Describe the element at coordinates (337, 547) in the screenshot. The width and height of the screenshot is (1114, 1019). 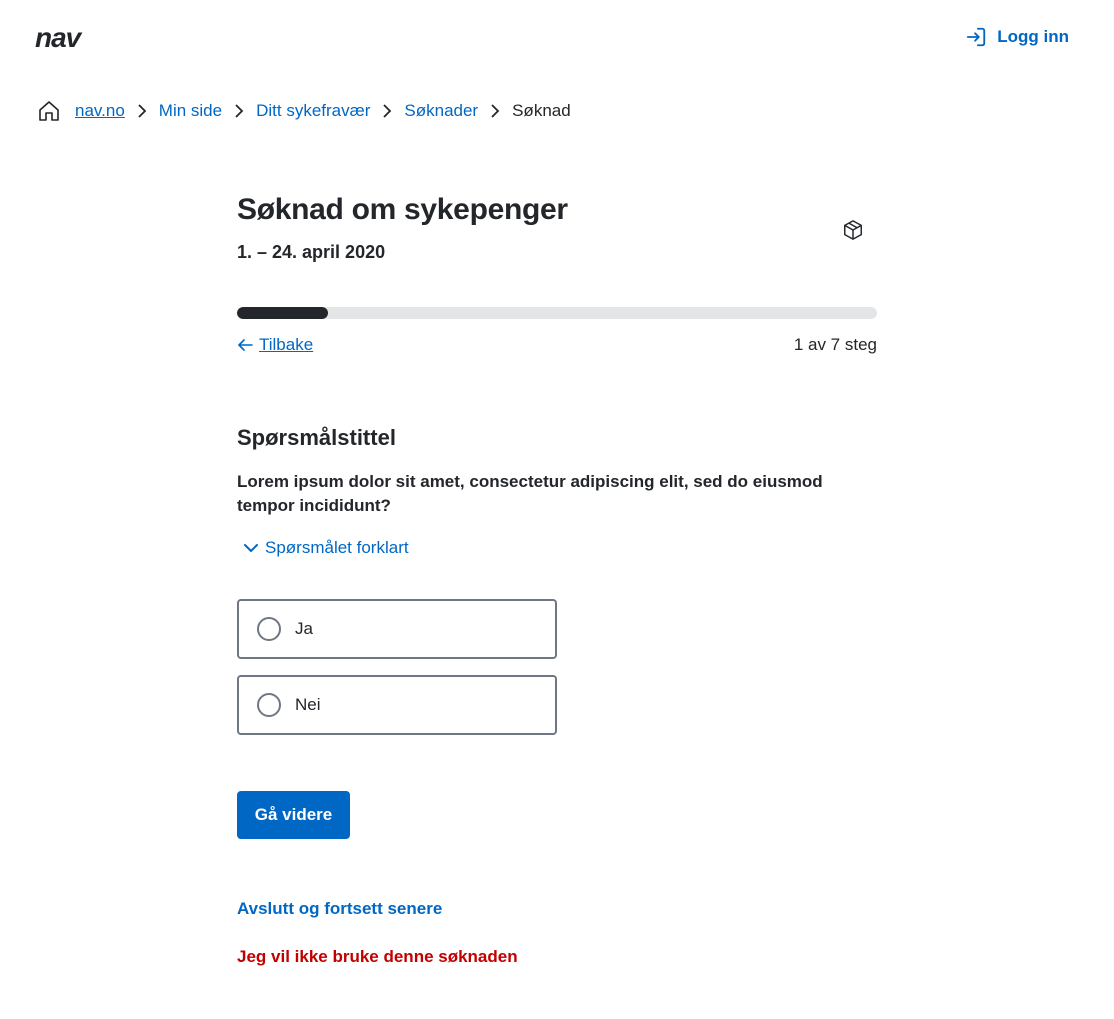
I see `explain-label: Spørsmålet forklart` at that location.